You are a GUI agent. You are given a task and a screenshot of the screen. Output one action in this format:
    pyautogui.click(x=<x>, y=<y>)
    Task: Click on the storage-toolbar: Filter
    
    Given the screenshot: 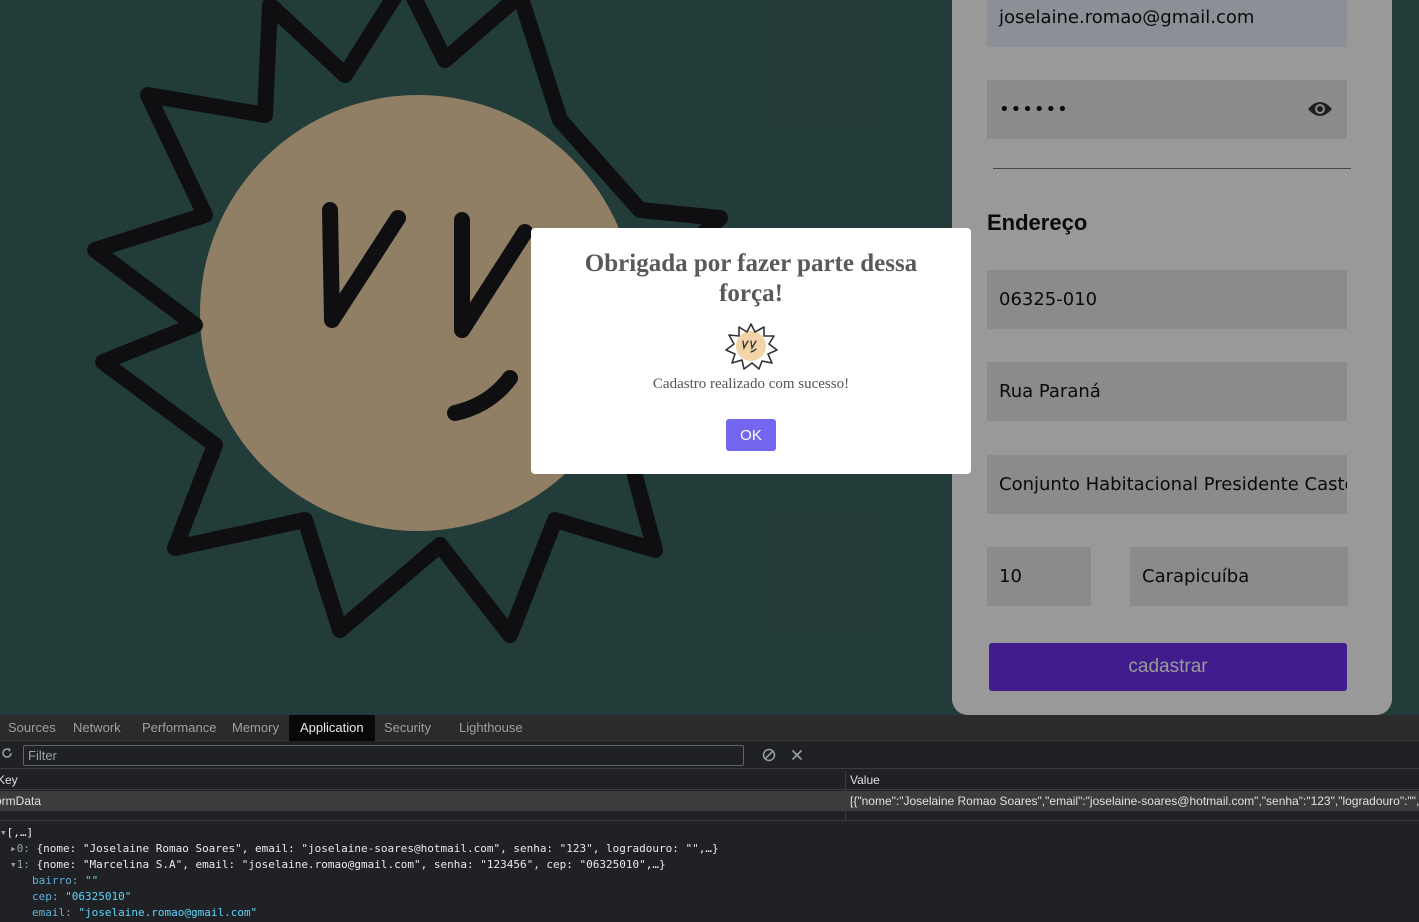 What is the action you would take?
    pyautogui.click(x=709, y=755)
    